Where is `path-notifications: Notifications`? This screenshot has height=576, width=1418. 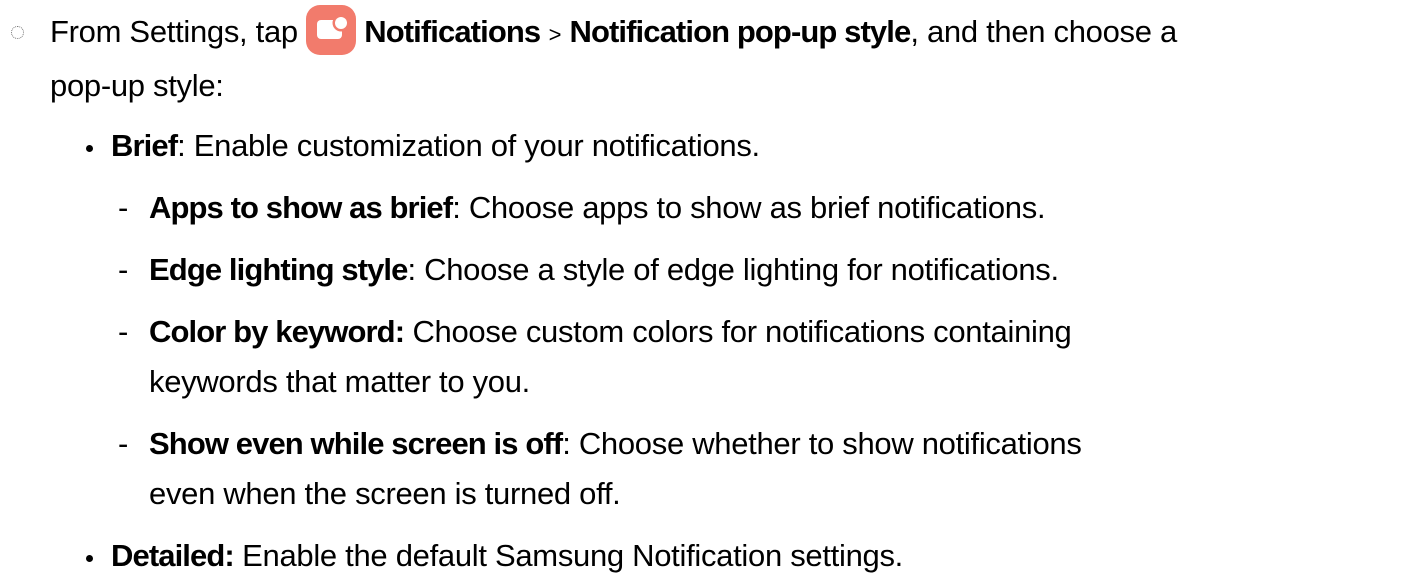 path-notifications: Notifications is located at coordinates (452, 31).